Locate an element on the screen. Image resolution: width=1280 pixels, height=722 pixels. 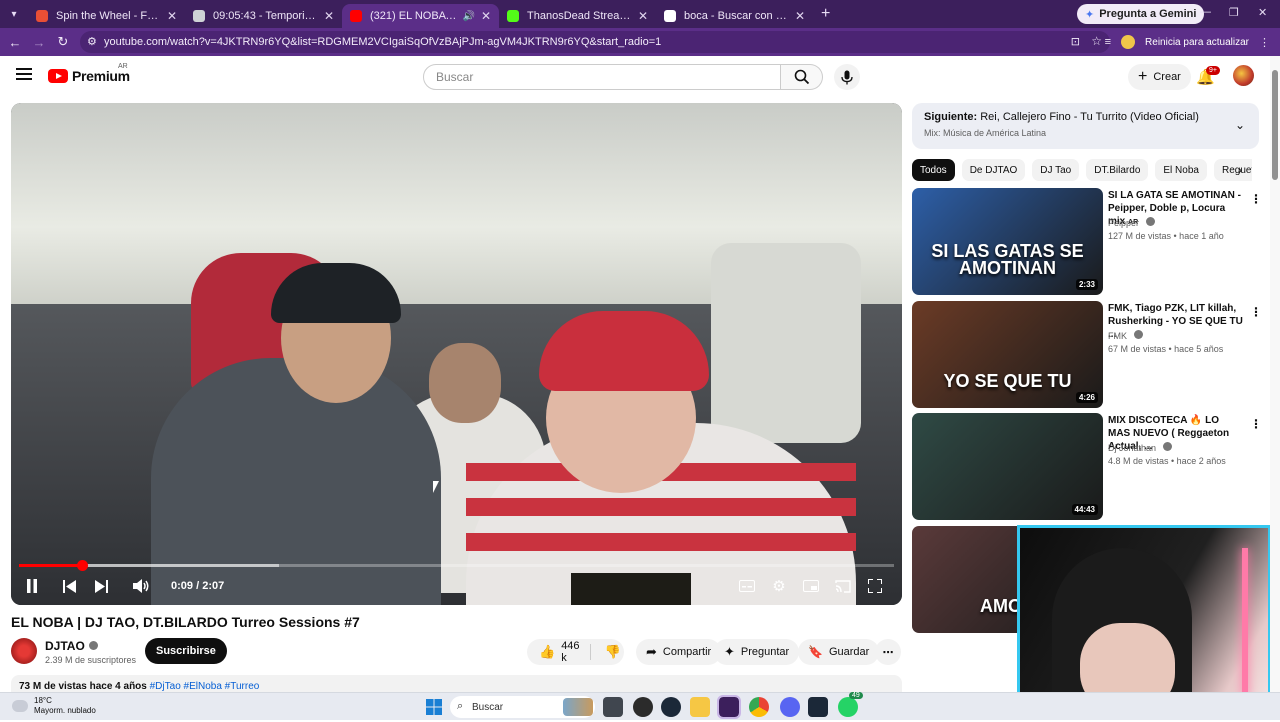
close-window-icon: ✕ is located at coordinates (1262, 12).